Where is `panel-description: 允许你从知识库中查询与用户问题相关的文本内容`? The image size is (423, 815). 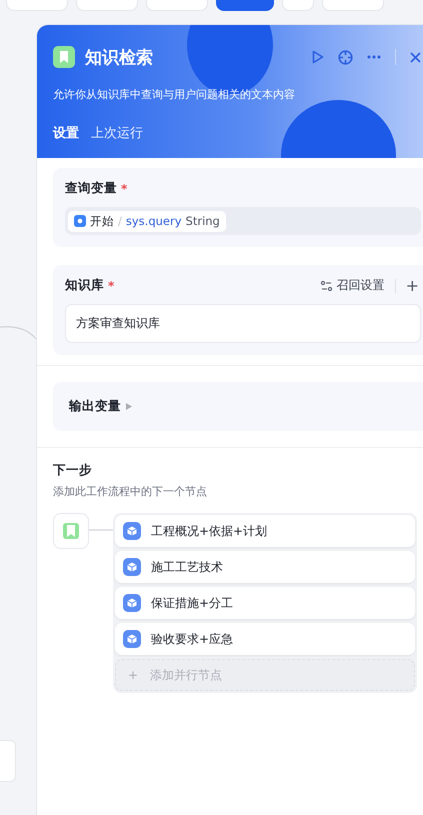 panel-description: 允许你从知识库中查询与用户问题相关的文本内容 is located at coordinates (174, 94).